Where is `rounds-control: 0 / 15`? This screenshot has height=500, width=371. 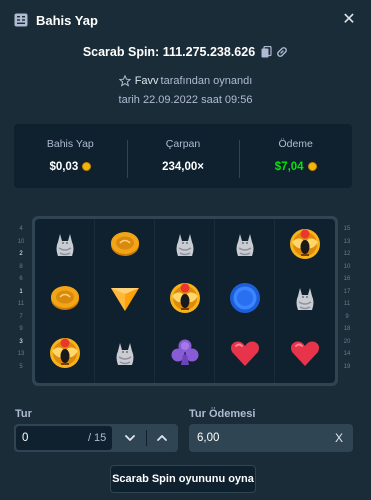 rounds-control: 0 / 15 is located at coordinates (96, 438).